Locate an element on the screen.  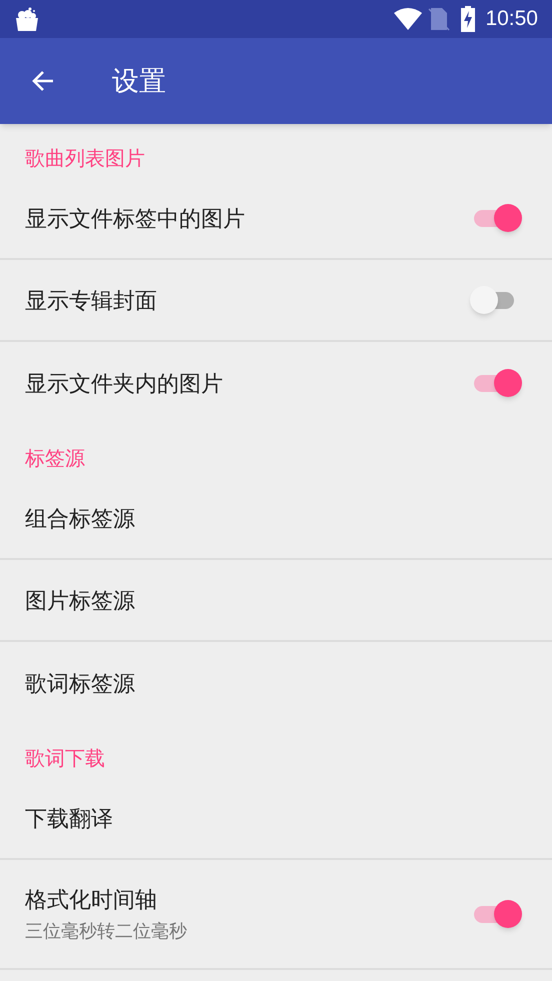
setting-title: 组合标签源 is located at coordinates (80, 518).